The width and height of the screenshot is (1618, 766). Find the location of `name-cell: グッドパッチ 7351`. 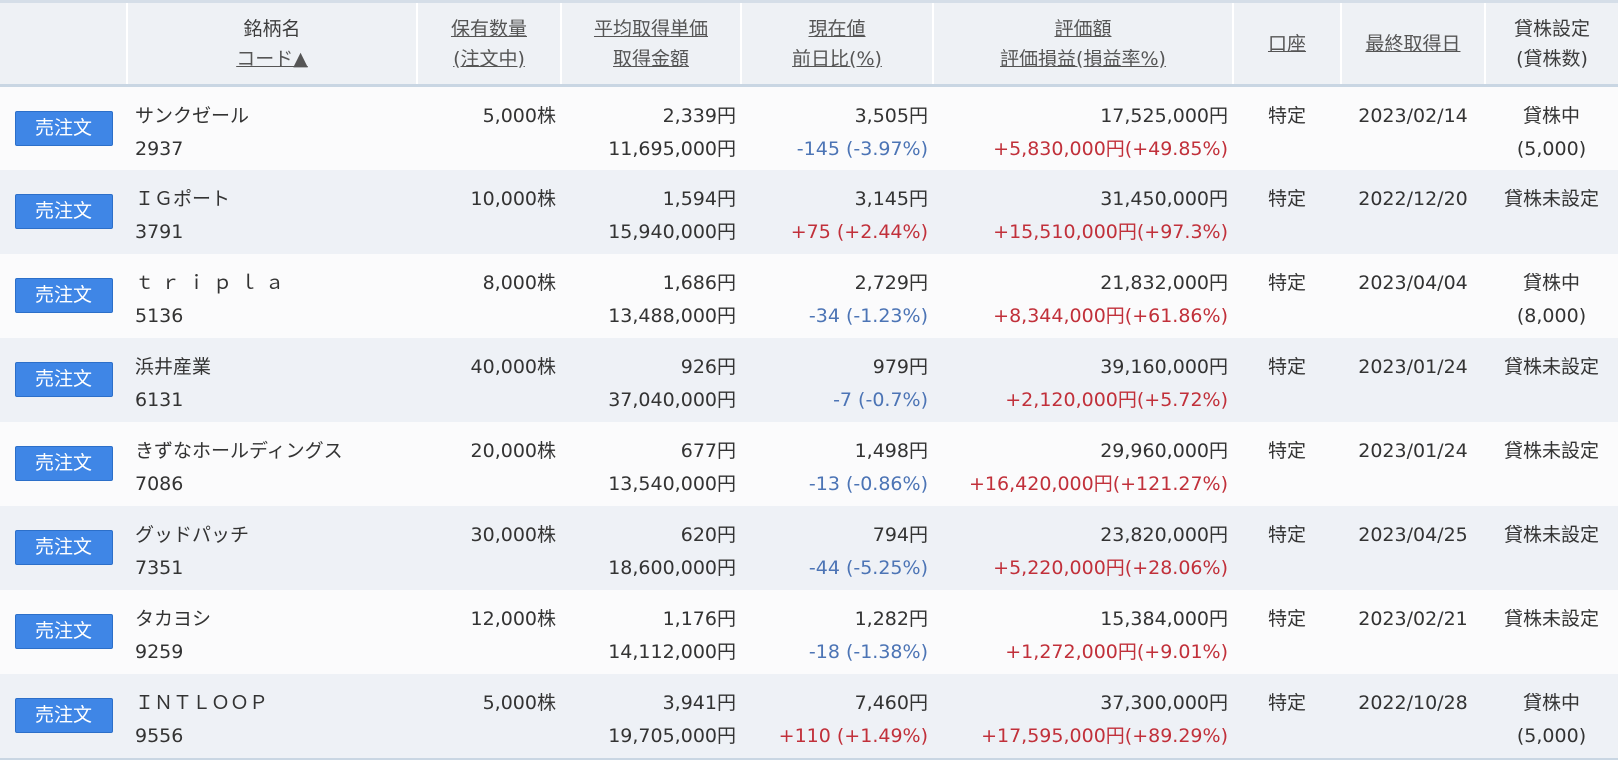

name-cell: グッドパッチ 7351 is located at coordinates (272, 547).